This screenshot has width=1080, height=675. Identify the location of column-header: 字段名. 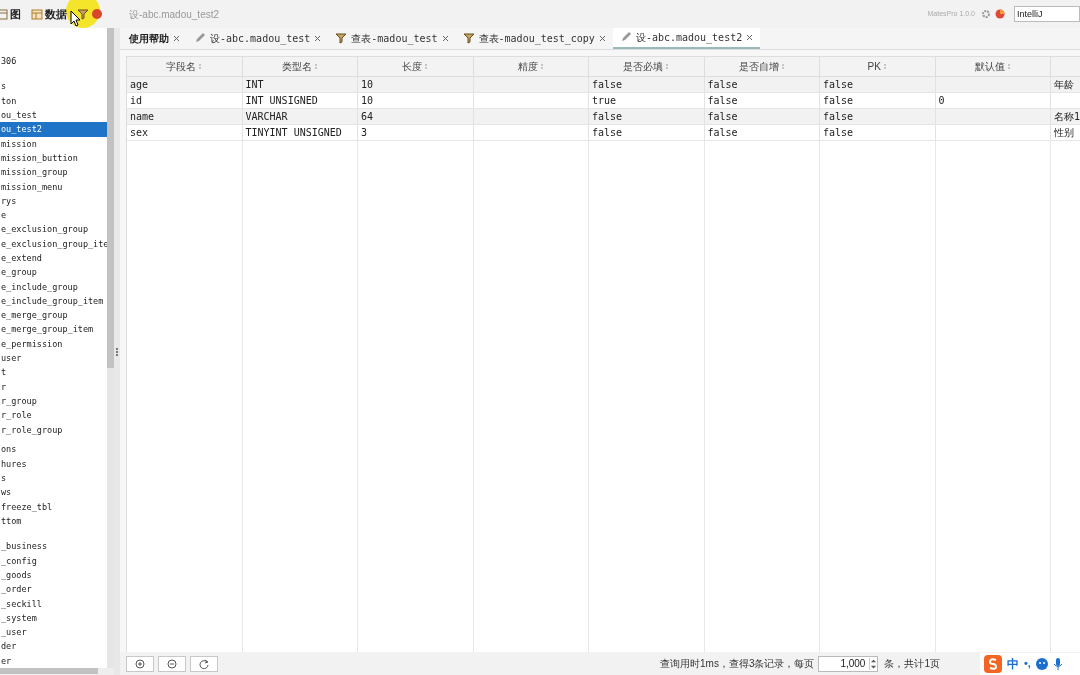
(185, 66).